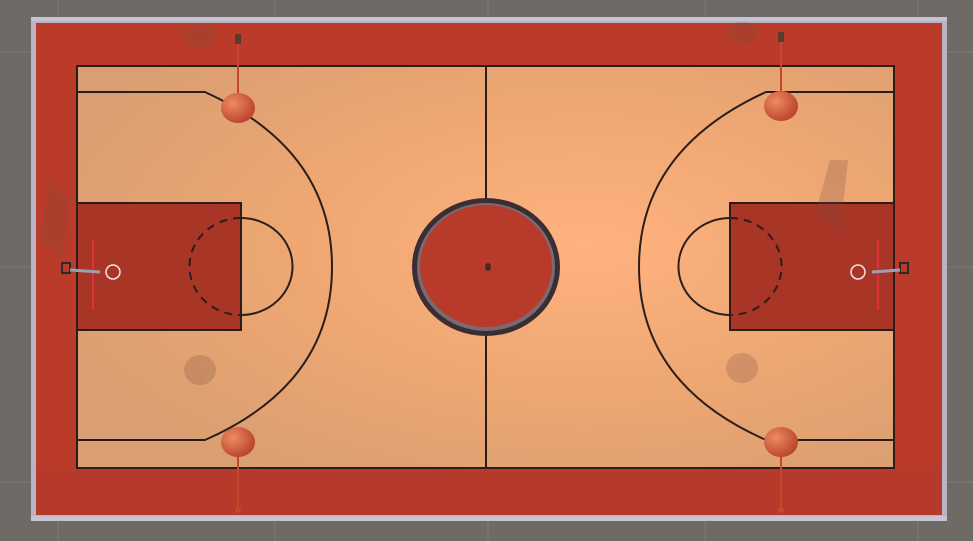 This screenshot has width=973, height=541. I want to click on surround-bottom-shade, so click(489, 492).